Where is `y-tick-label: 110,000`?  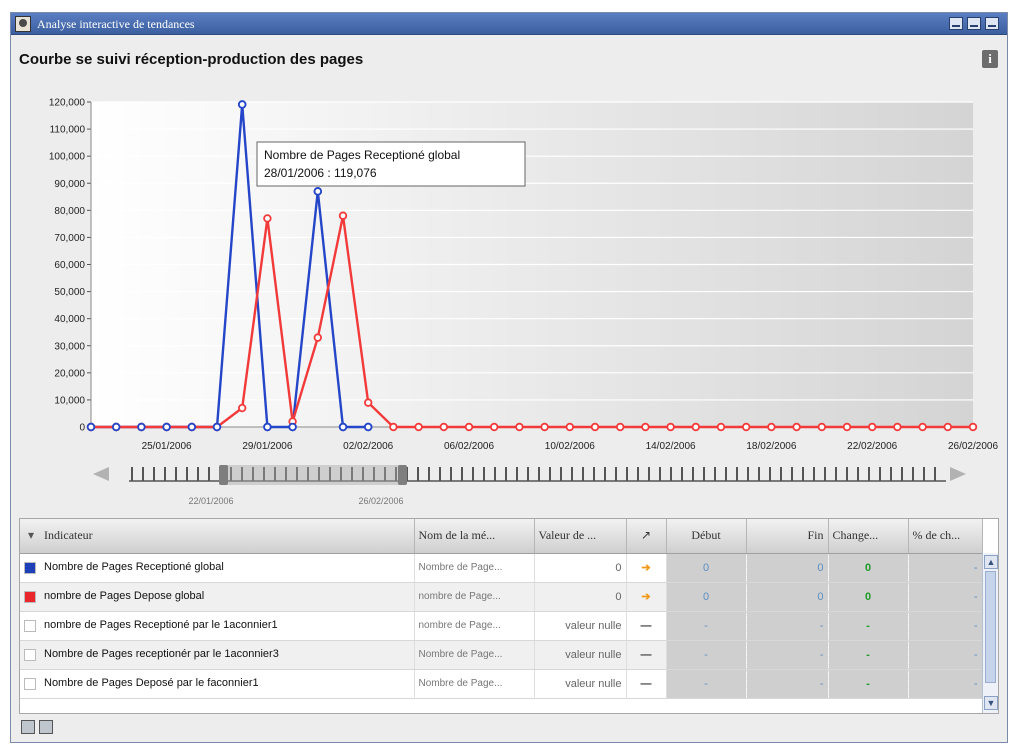
y-tick-label: 110,000 is located at coordinates (68, 130).